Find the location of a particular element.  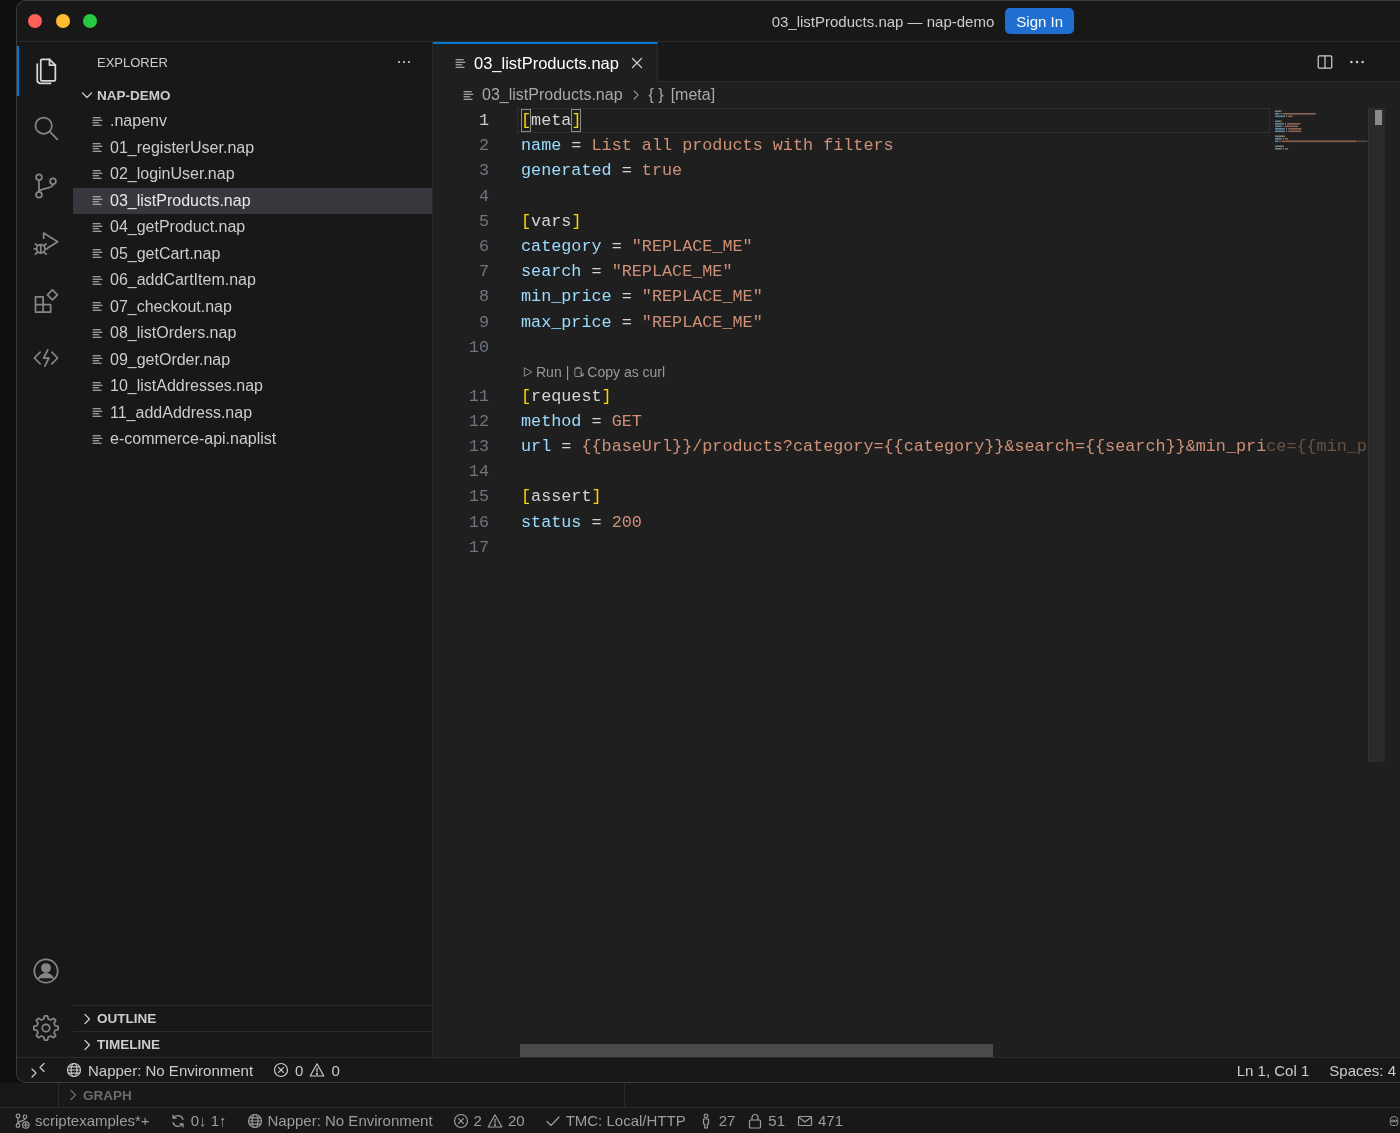

sync-status-item: 0↓ 1↑ is located at coordinates (198, 1120).